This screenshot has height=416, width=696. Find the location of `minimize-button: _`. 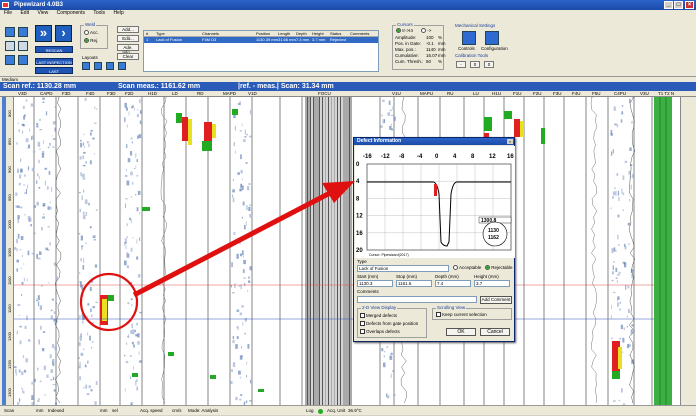

minimize-button: _ is located at coordinates (668, 5).